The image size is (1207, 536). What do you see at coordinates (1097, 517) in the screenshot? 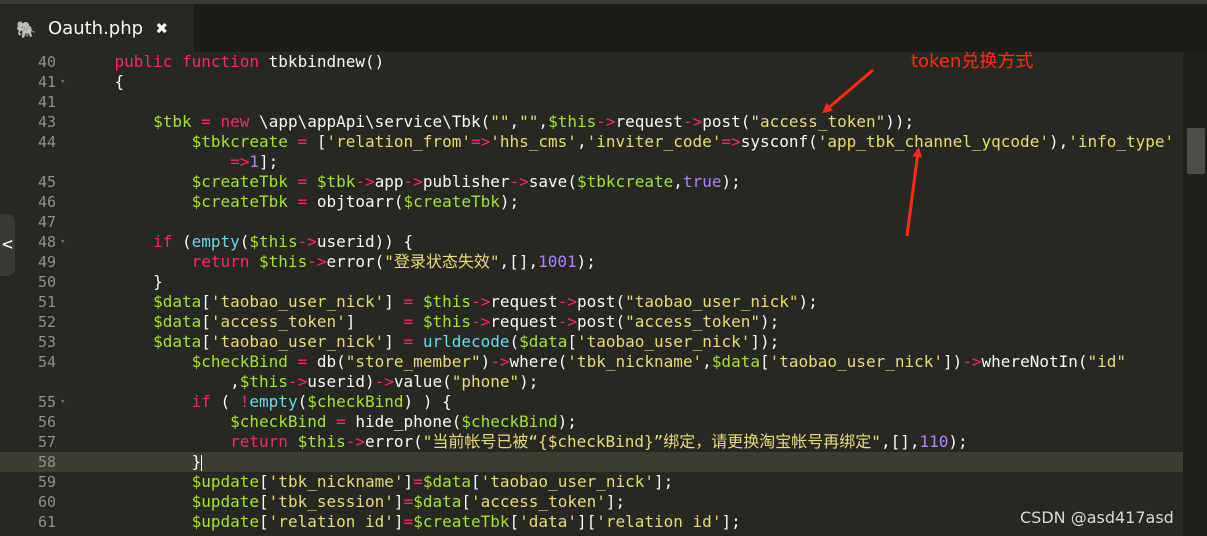
I see `watermark: CSDN @asd417asd` at bounding box center [1097, 517].